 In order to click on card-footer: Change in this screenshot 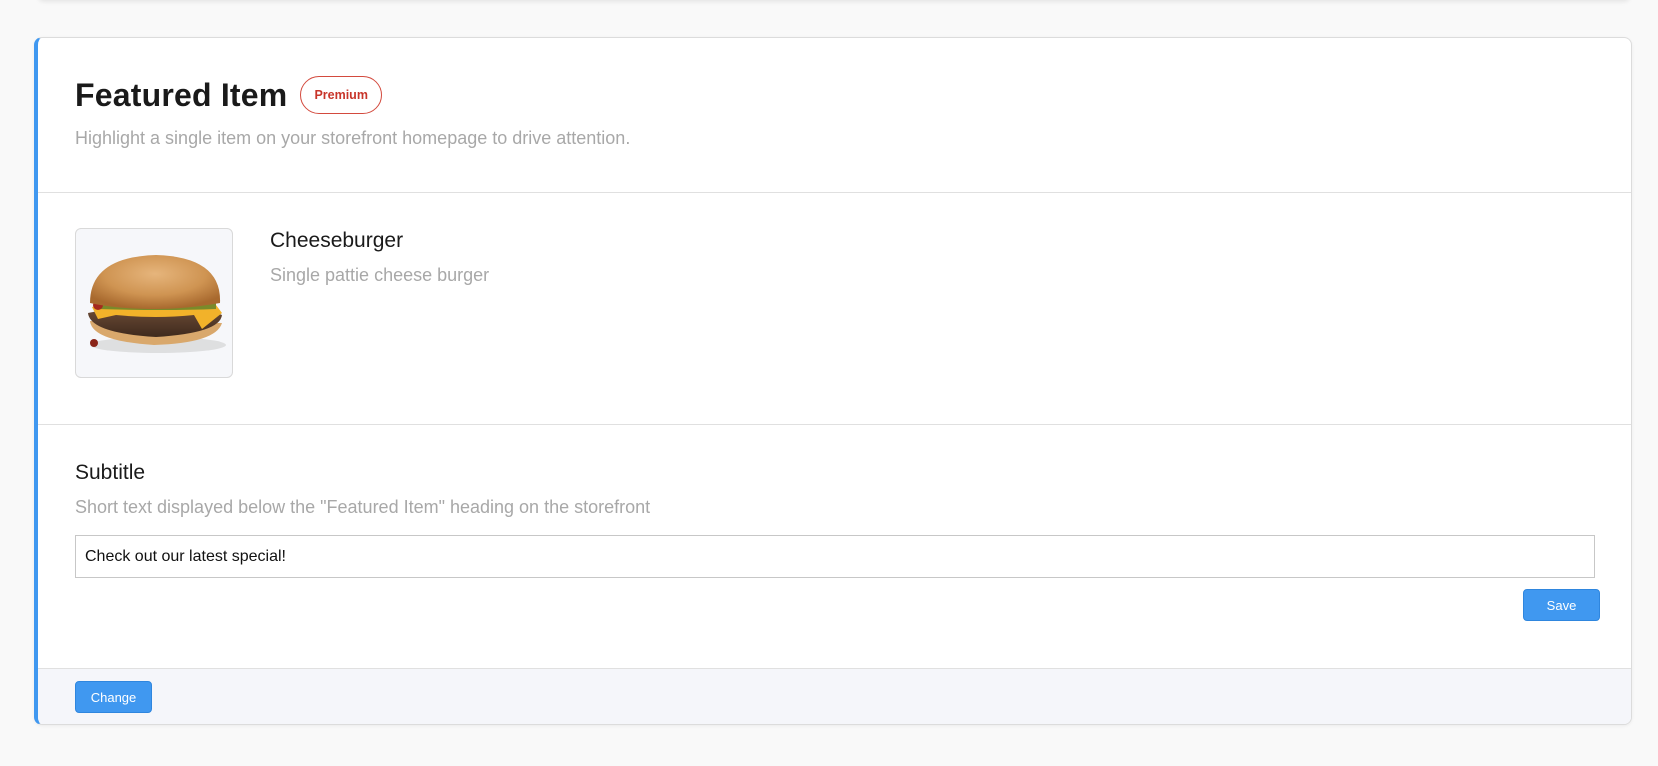, I will do `click(834, 696)`.